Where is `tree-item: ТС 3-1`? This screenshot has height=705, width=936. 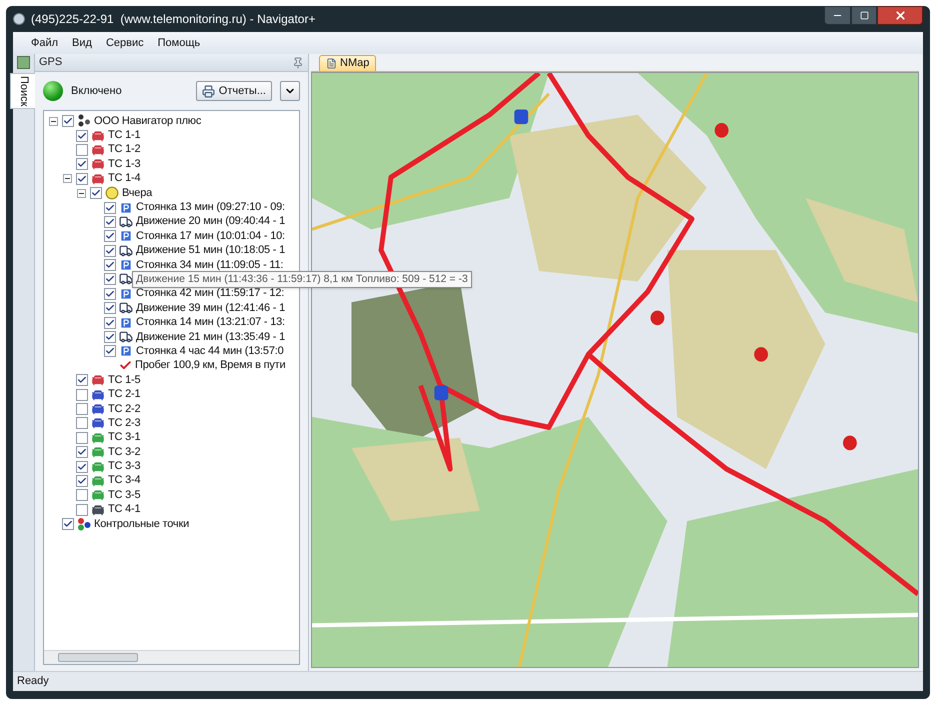 tree-item: ТС 3-1 is located at coordinates (124, 438).